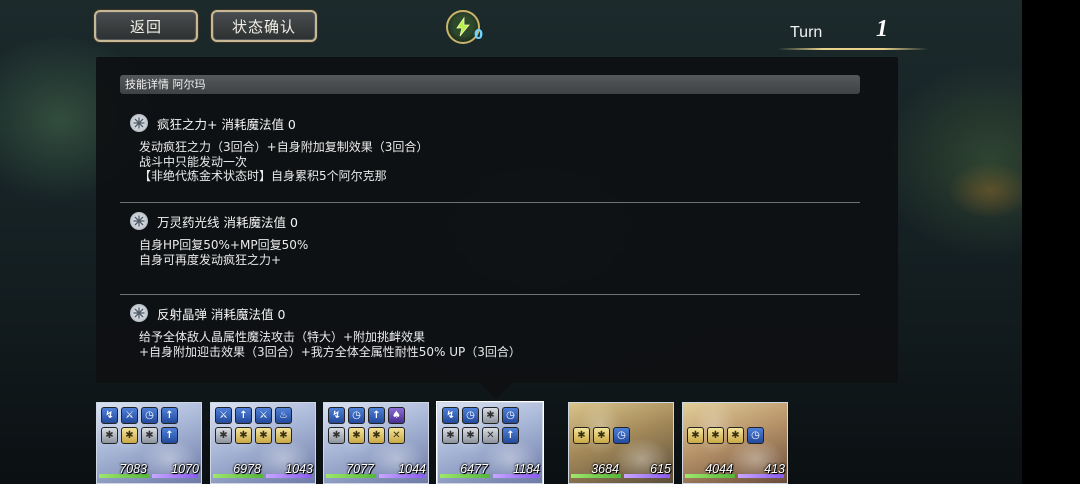 The width and height of the screenshot is (1080, 484). Describe the element at coordinates (221, 314) in the screenshot. I see `skill-name: 反射晶弹 消耗魔法值 0` at that location.